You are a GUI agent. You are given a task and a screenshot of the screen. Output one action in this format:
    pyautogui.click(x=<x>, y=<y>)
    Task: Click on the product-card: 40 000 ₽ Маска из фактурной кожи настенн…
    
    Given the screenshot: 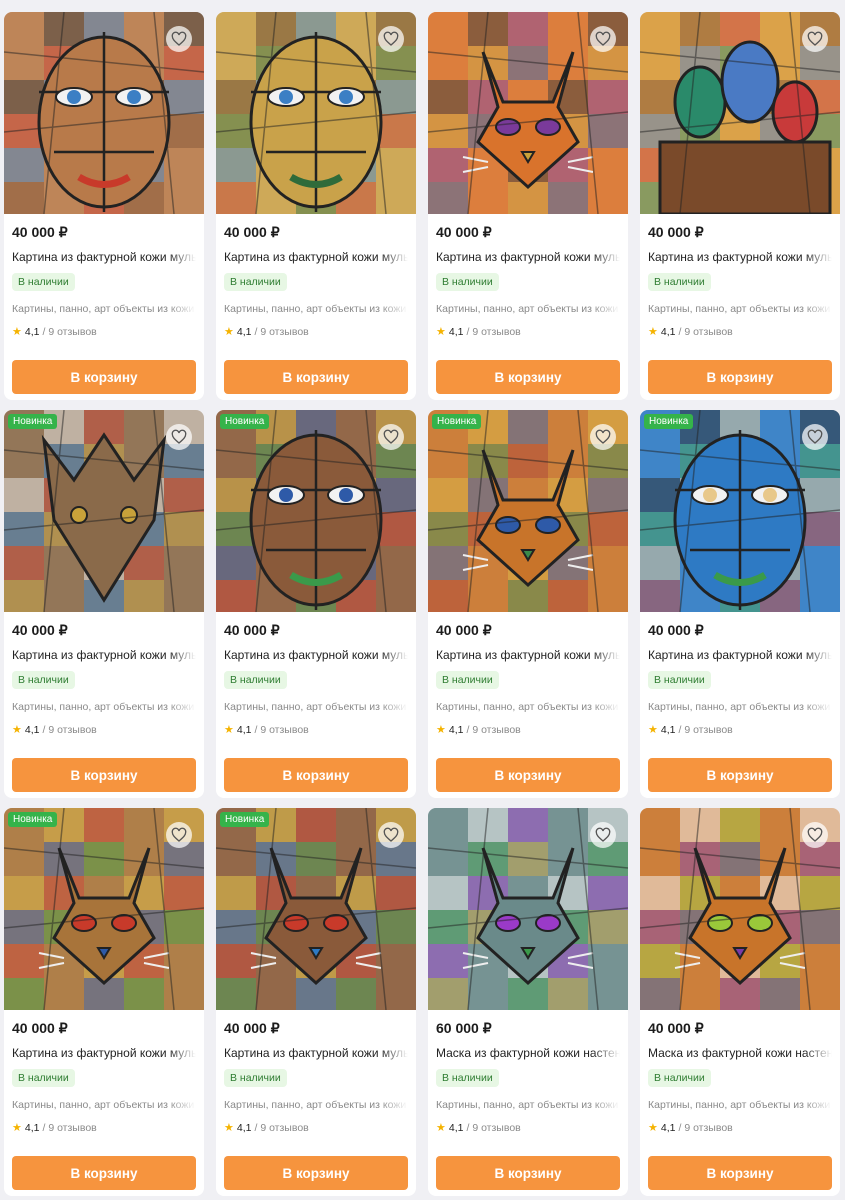 What is the action you would take?
    pyautogui.click(x=740, y=1002)
    